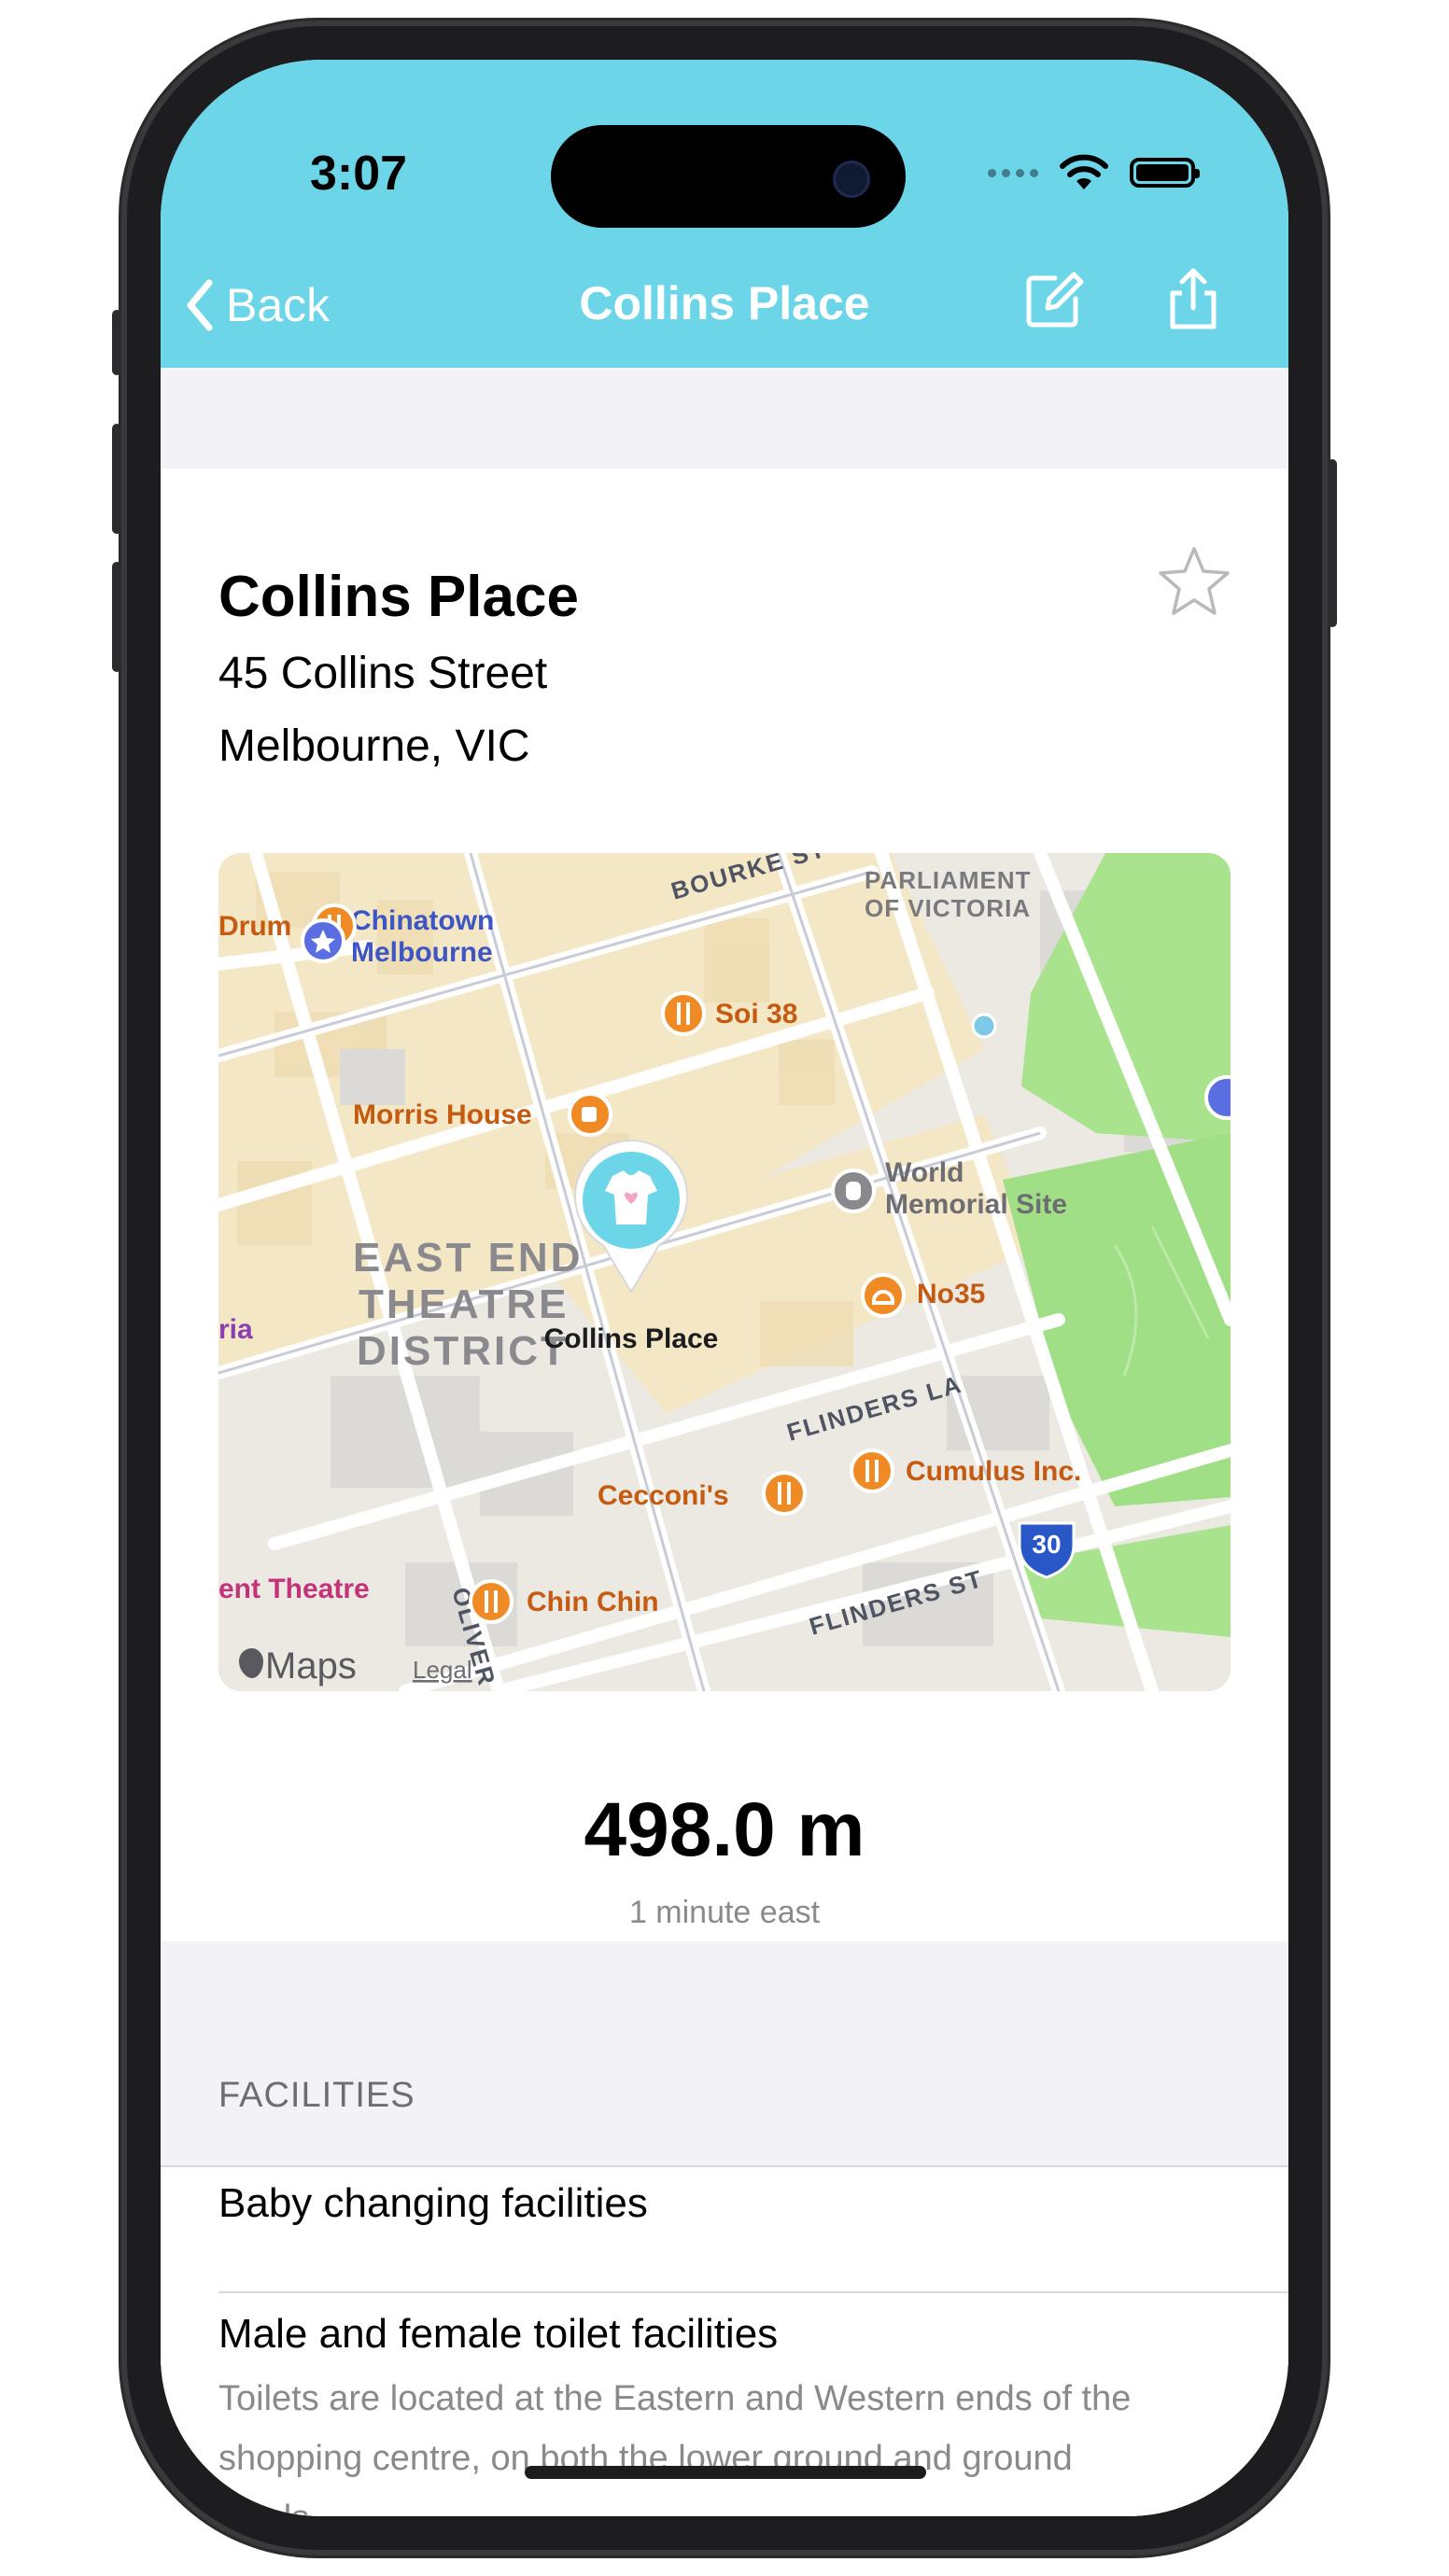 Image resolution: width=1449 pixels, height=2576 pixels. What do you see at coordinates (374, 746) in the screenshot?
I see `address-line-2: Melbourne, VIC` at bounding box center [374, 746].